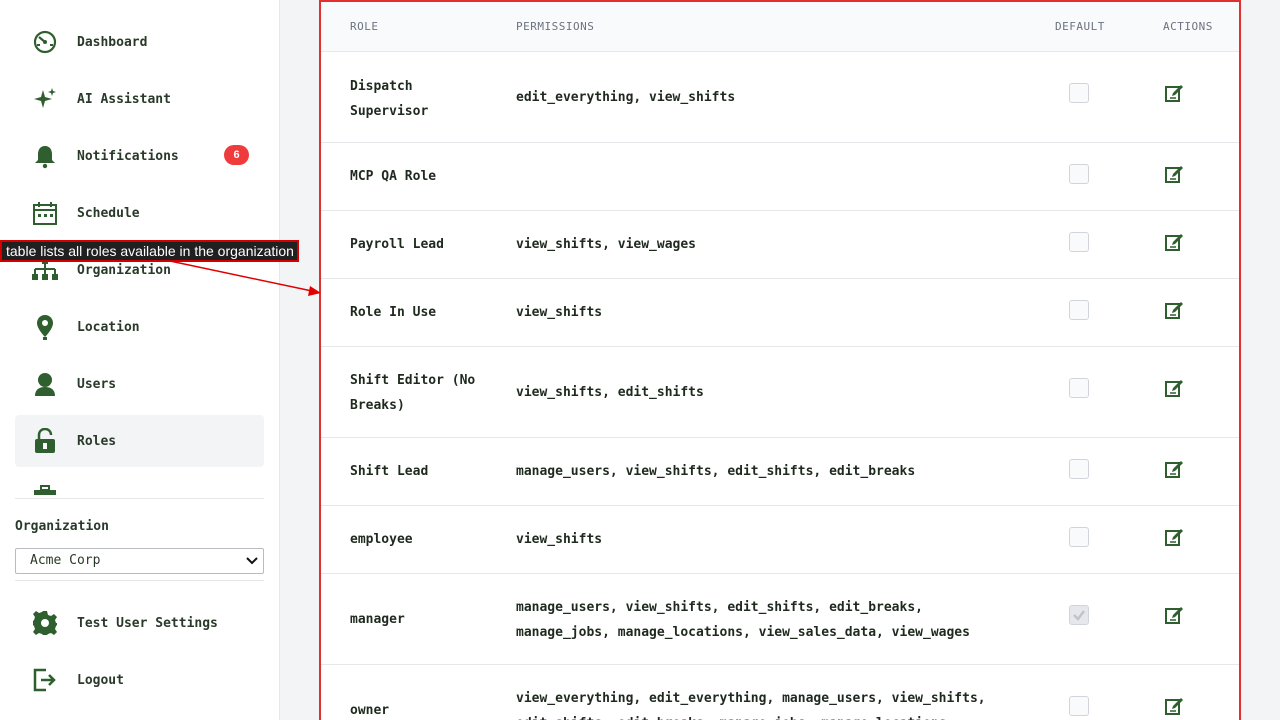 The width and height of the screenshot is (1280, 720). I want to click on notification-count-badge: 6, so click(236, 155).